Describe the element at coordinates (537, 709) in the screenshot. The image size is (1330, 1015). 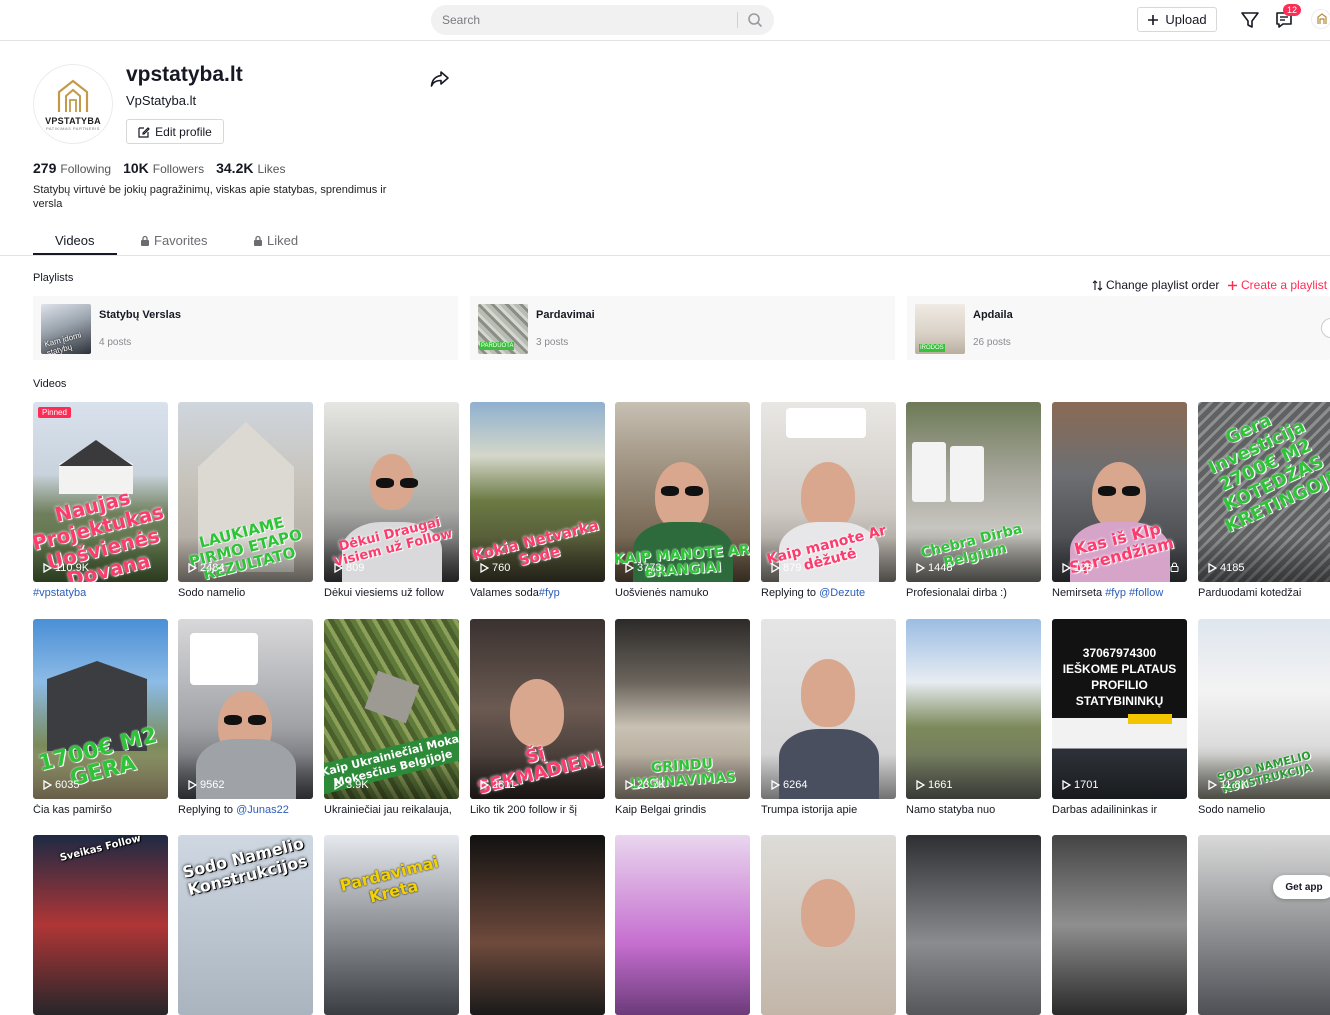
I see `video-thumbnail: Šį SEKMADIENĮ 2811` at that location.